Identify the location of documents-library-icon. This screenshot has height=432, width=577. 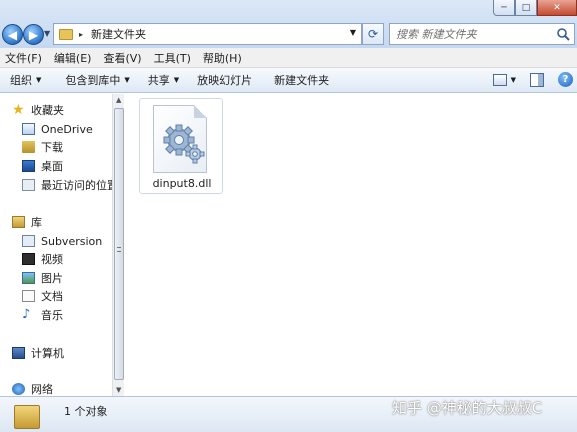
(28, 296).